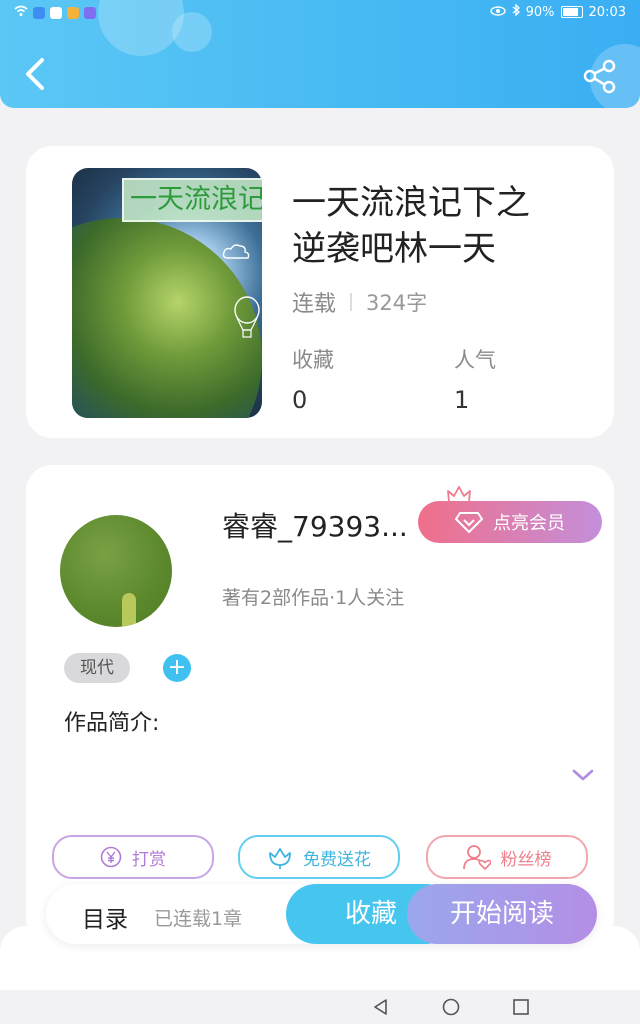 Image resolution: width=640 pixels, height=1024 pixels. What do you see at coordinates (607, 12) in the screenshot?
I see `clock: 20:03` at bounding box center [607, 12].